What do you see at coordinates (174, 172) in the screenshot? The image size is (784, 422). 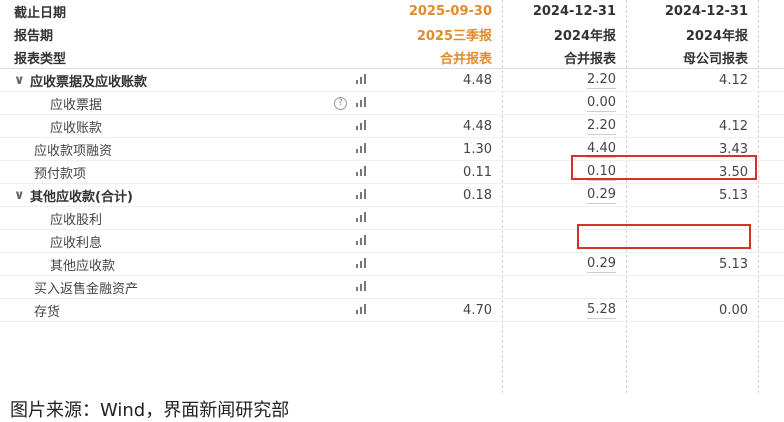 I see `row-label: 预付款项` at bounding box center [174, 172].